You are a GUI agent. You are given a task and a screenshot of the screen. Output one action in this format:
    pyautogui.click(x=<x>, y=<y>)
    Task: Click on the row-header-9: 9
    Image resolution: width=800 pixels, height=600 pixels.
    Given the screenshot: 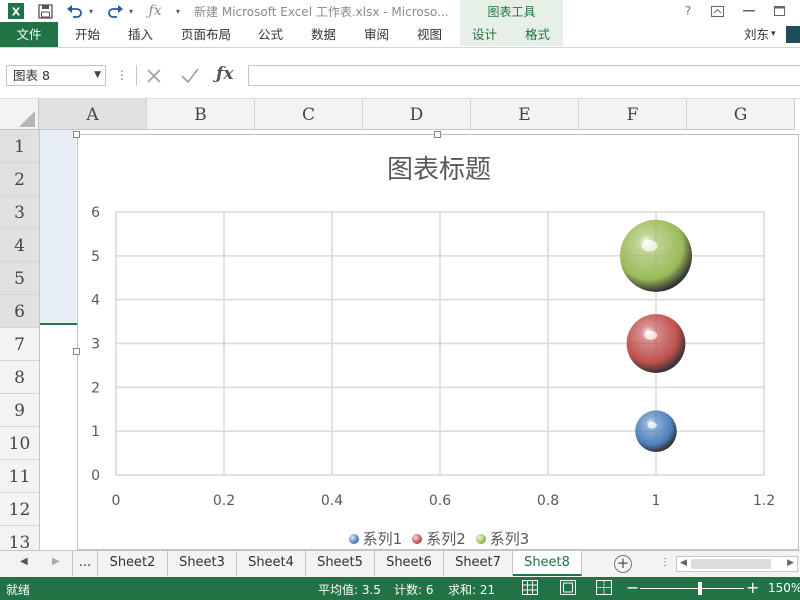 What is the action you would take?
    pyautogui.click(x=19, y=410)
    